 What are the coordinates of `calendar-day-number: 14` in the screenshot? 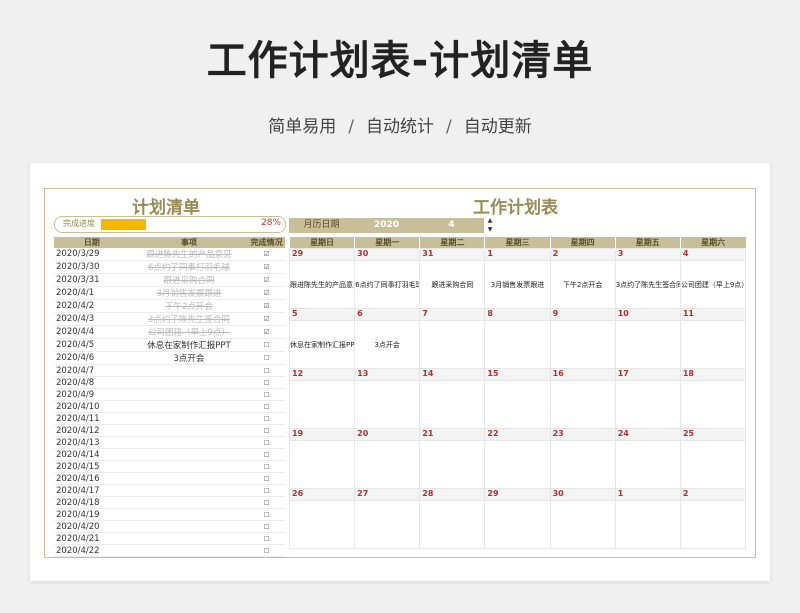 It's located at (452, 374).